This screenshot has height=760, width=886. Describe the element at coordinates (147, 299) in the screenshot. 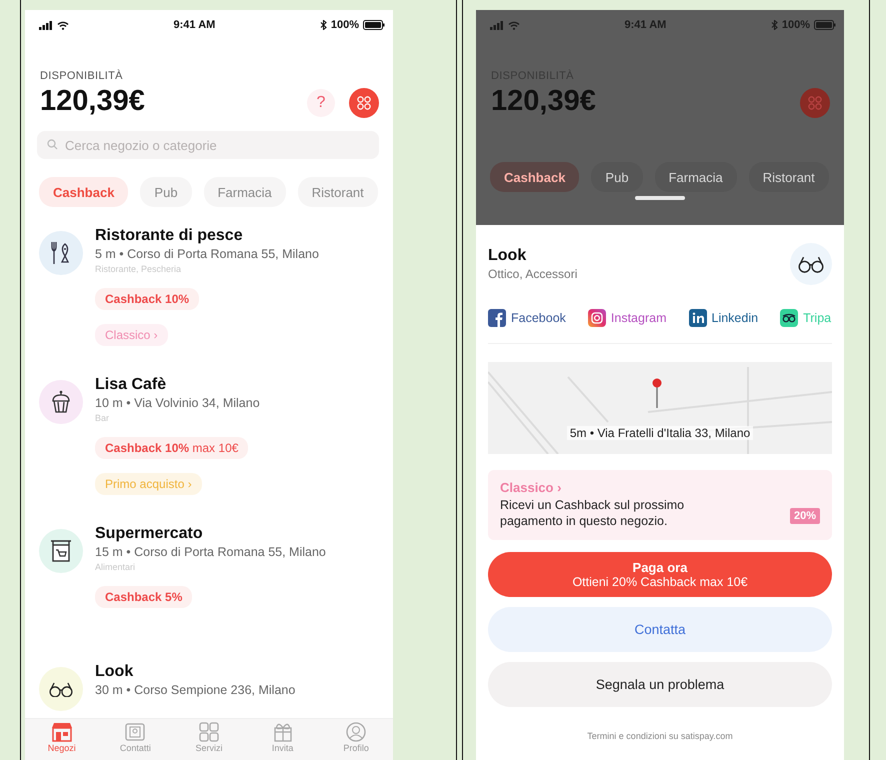

I see `cashback-tag: Cashback 10%` at that location.